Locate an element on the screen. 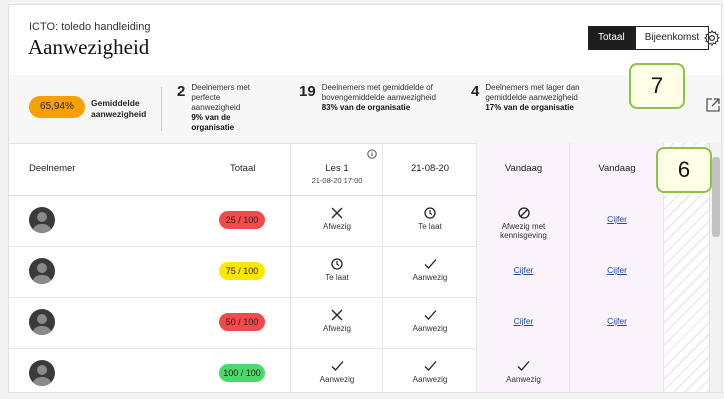  attendance-cell is located at coordinates (616, 370).